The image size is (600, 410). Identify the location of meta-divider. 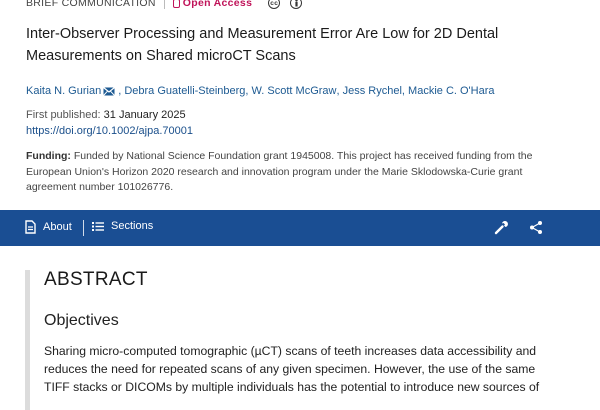
(164, 4).